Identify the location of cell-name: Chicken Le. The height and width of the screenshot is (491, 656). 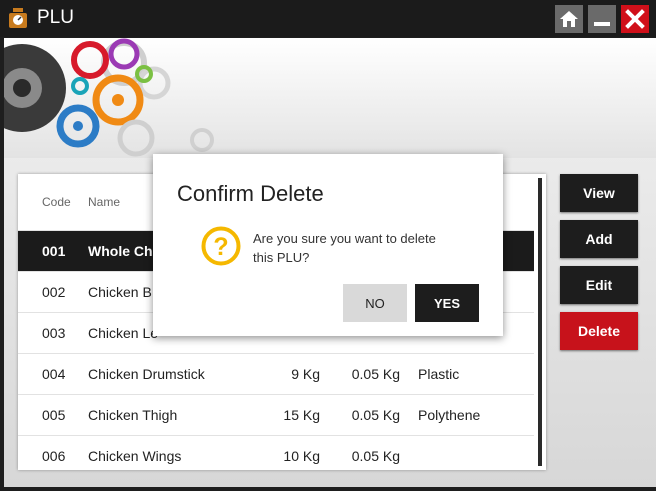
(123, 333).